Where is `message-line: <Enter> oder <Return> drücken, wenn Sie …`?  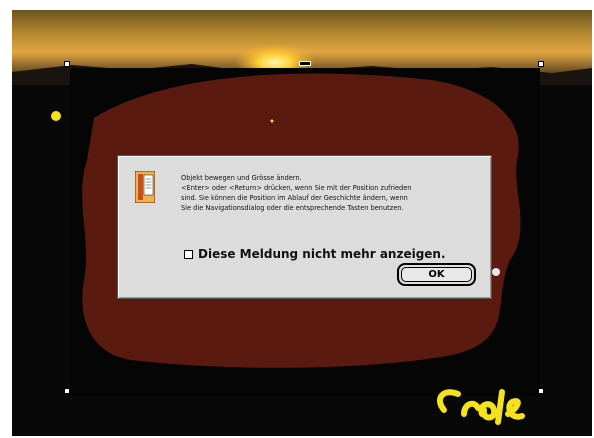
message-line: <Enter> oder <Return> drücken, wenn Sie … is located at coordinates (296, 188).